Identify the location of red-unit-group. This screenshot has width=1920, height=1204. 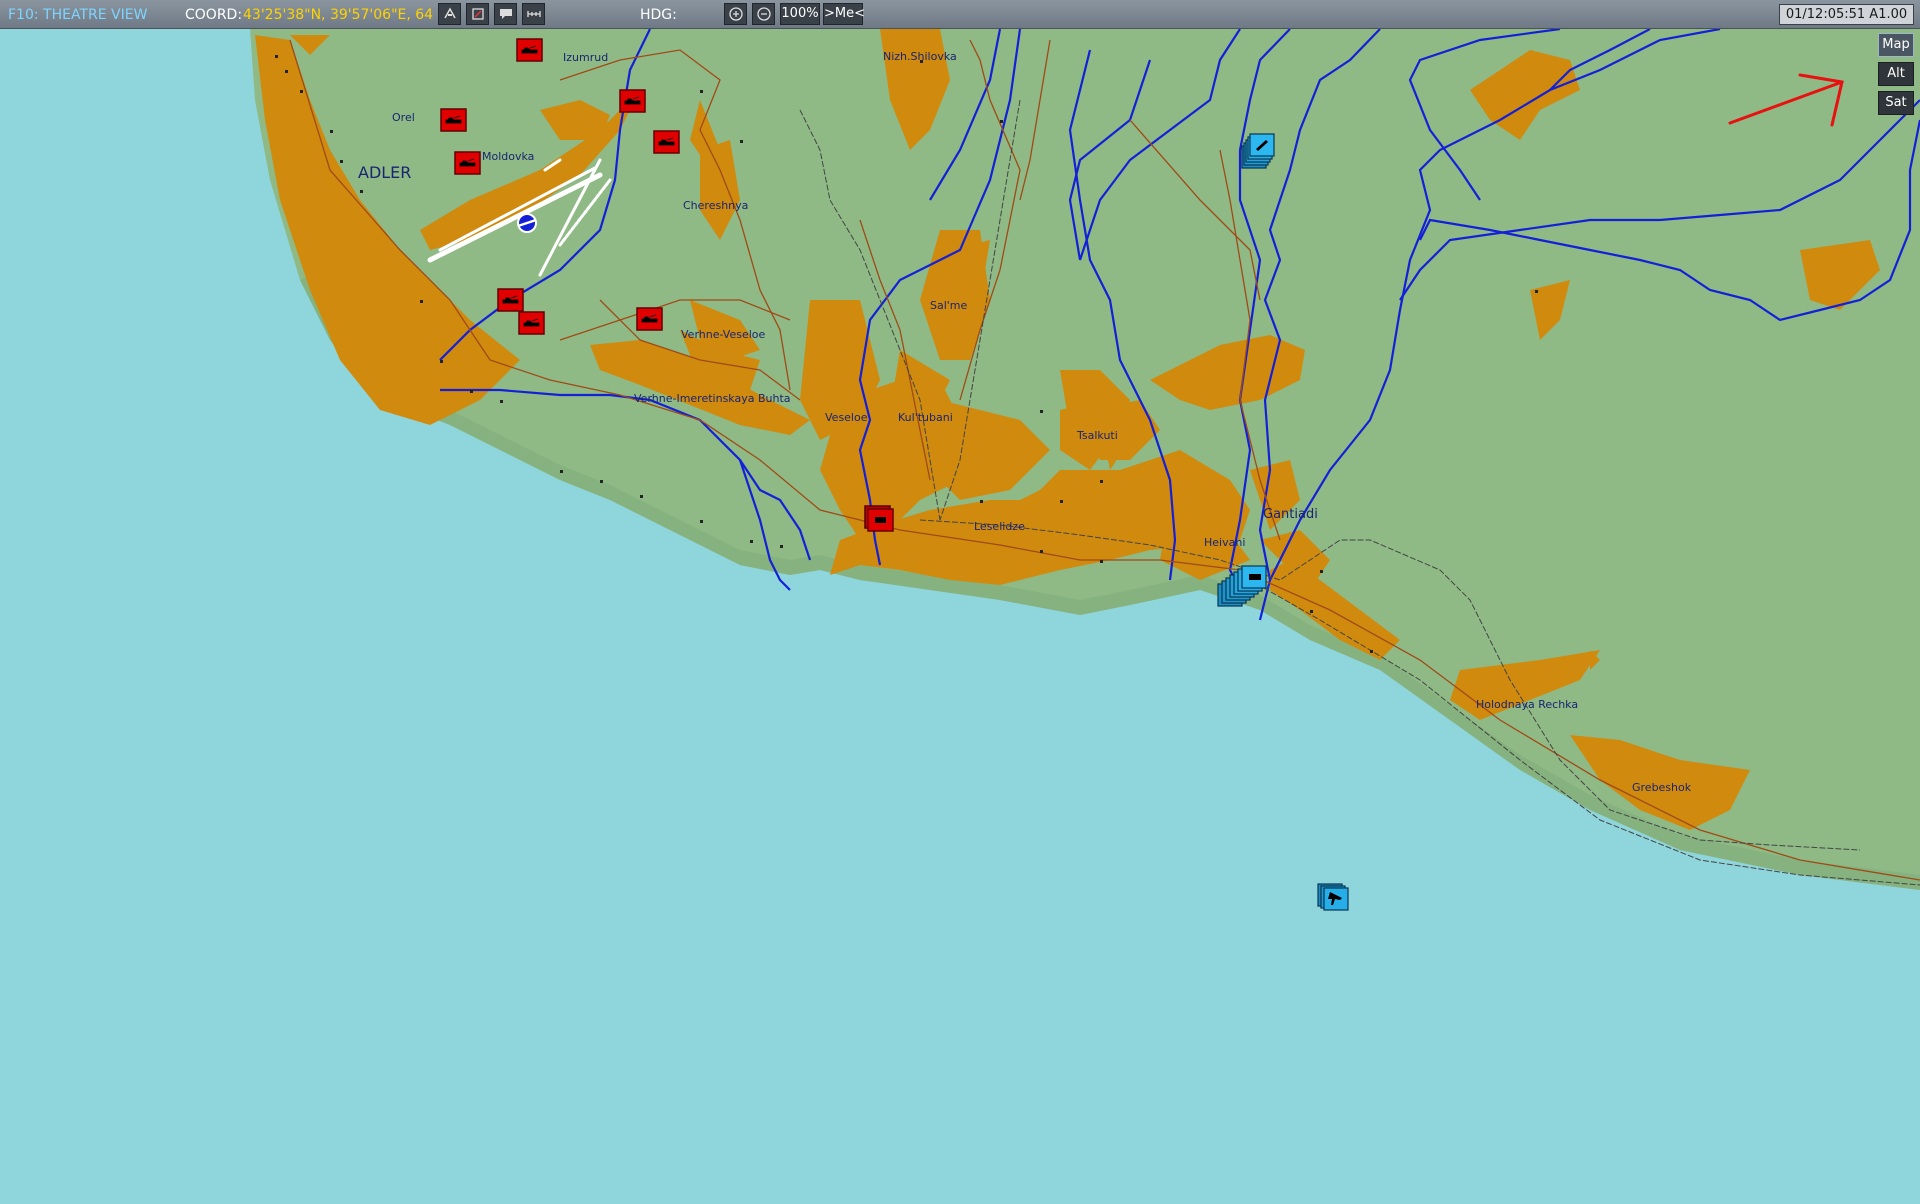
(879, 518).